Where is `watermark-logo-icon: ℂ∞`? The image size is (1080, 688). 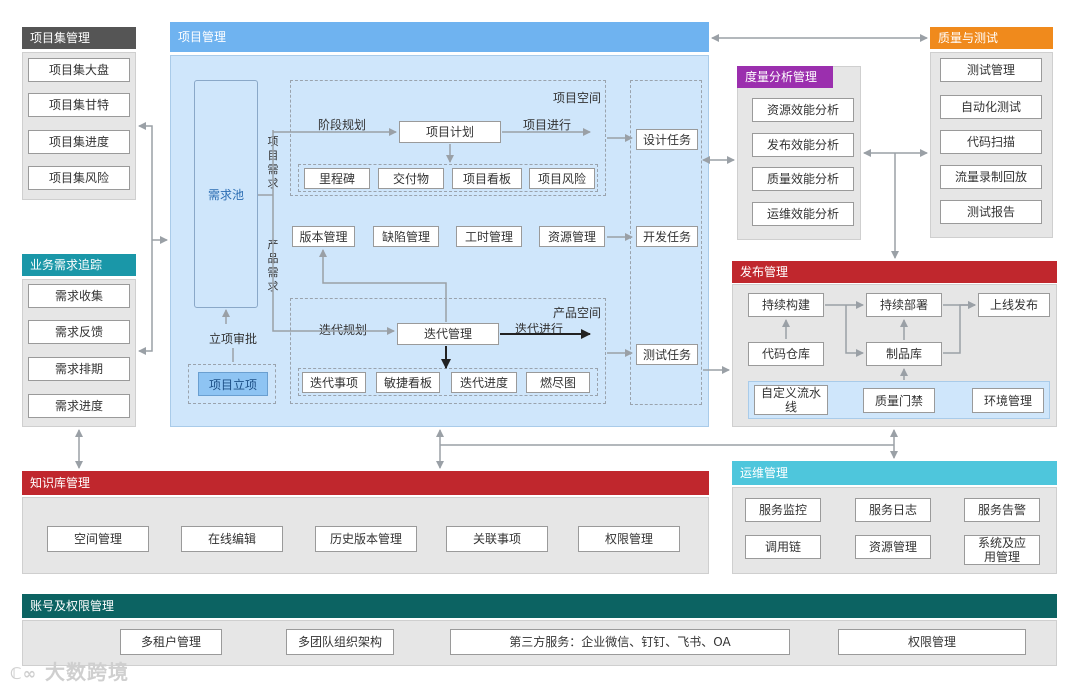
watermark-logo-icon: ℂ∞ is located at coordinates (24, 673).